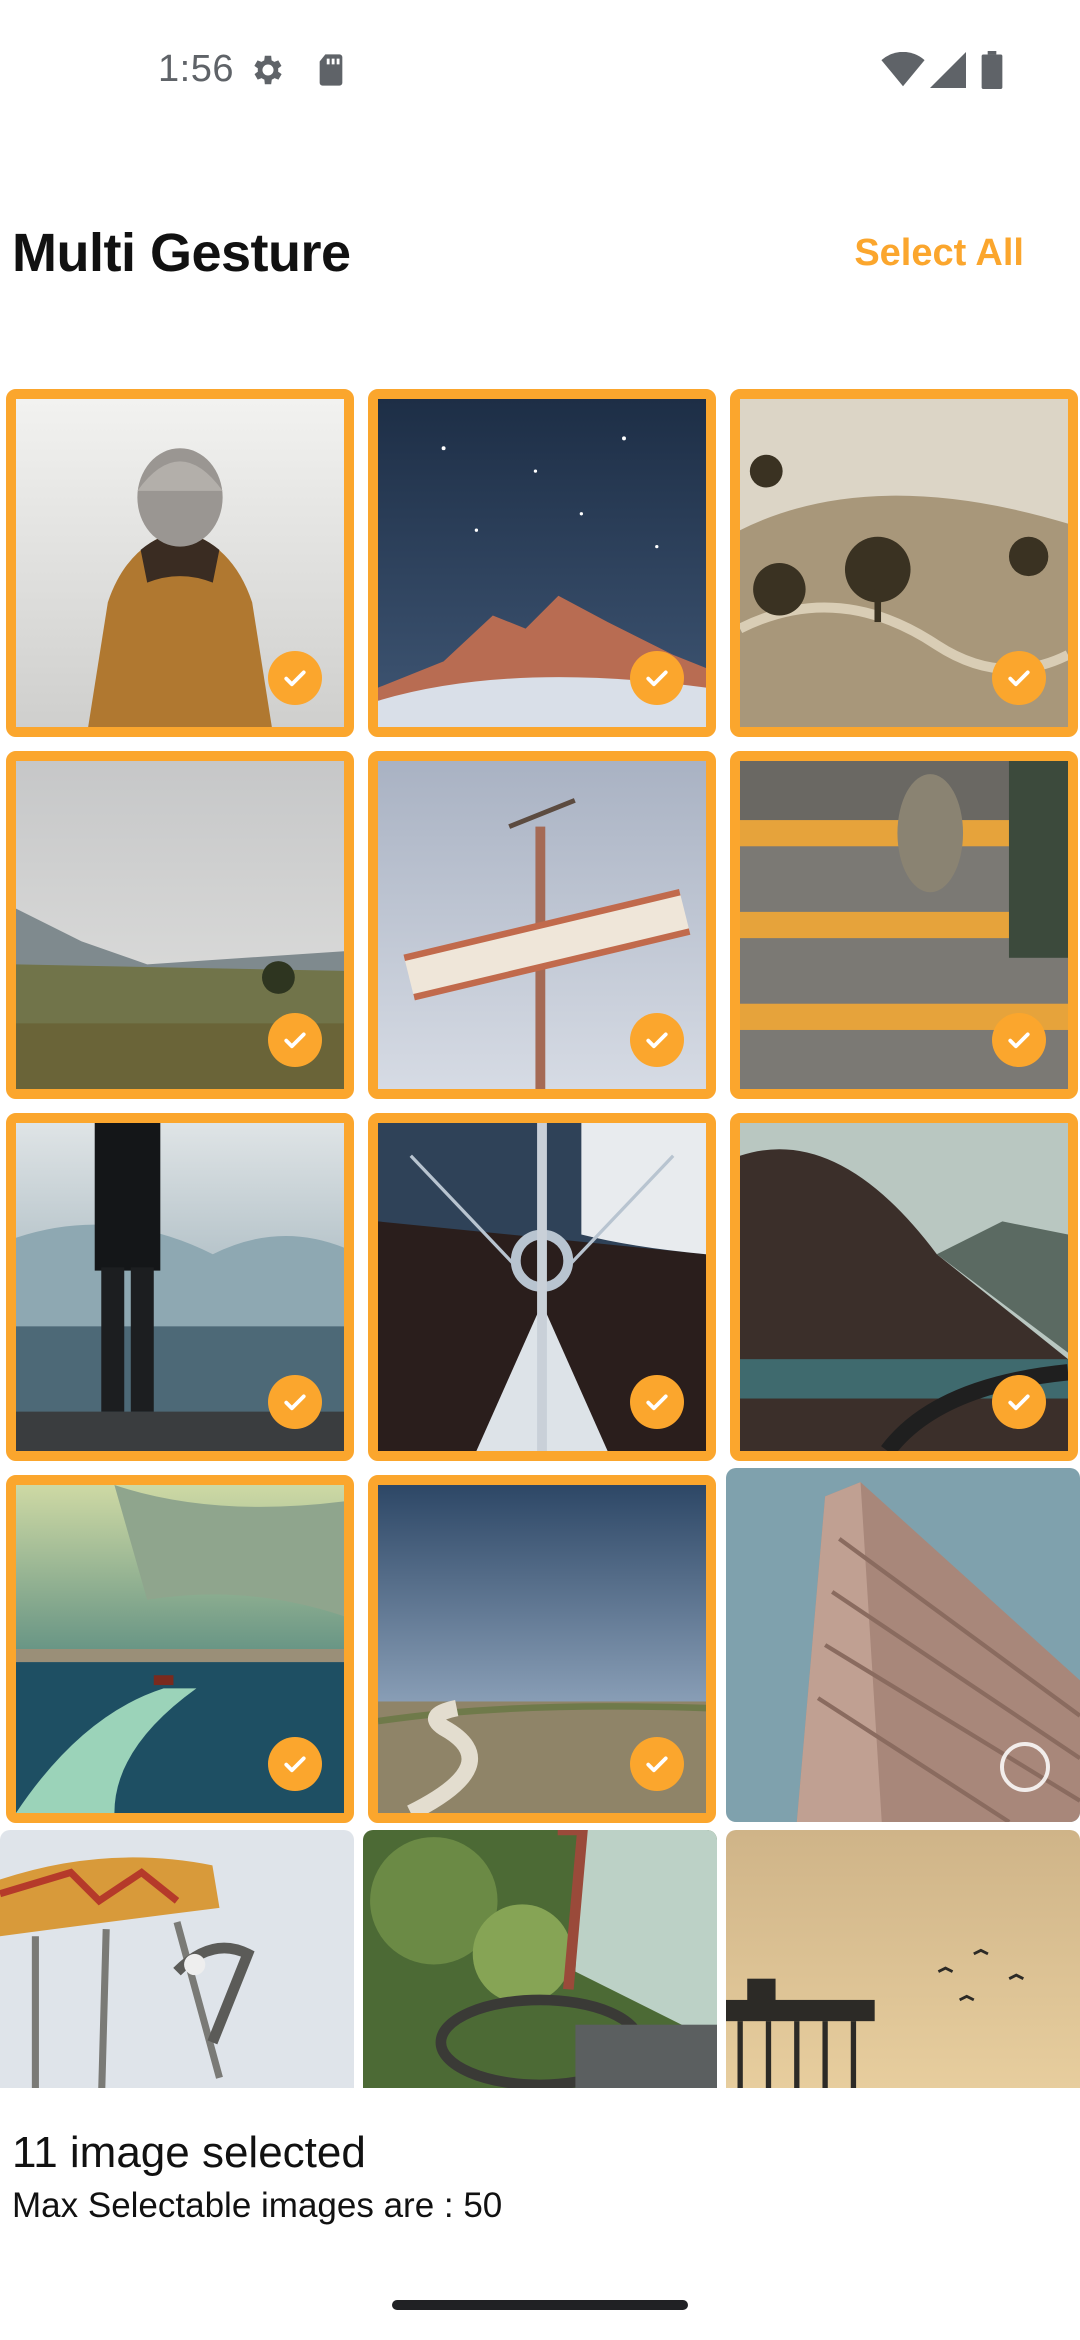 This screenshot has width=1080, height=2340. What do you see at coordinates (904, 563) in the screenshot?
I see `image-tile-sepia-hills` at bounding box center [904, 563].